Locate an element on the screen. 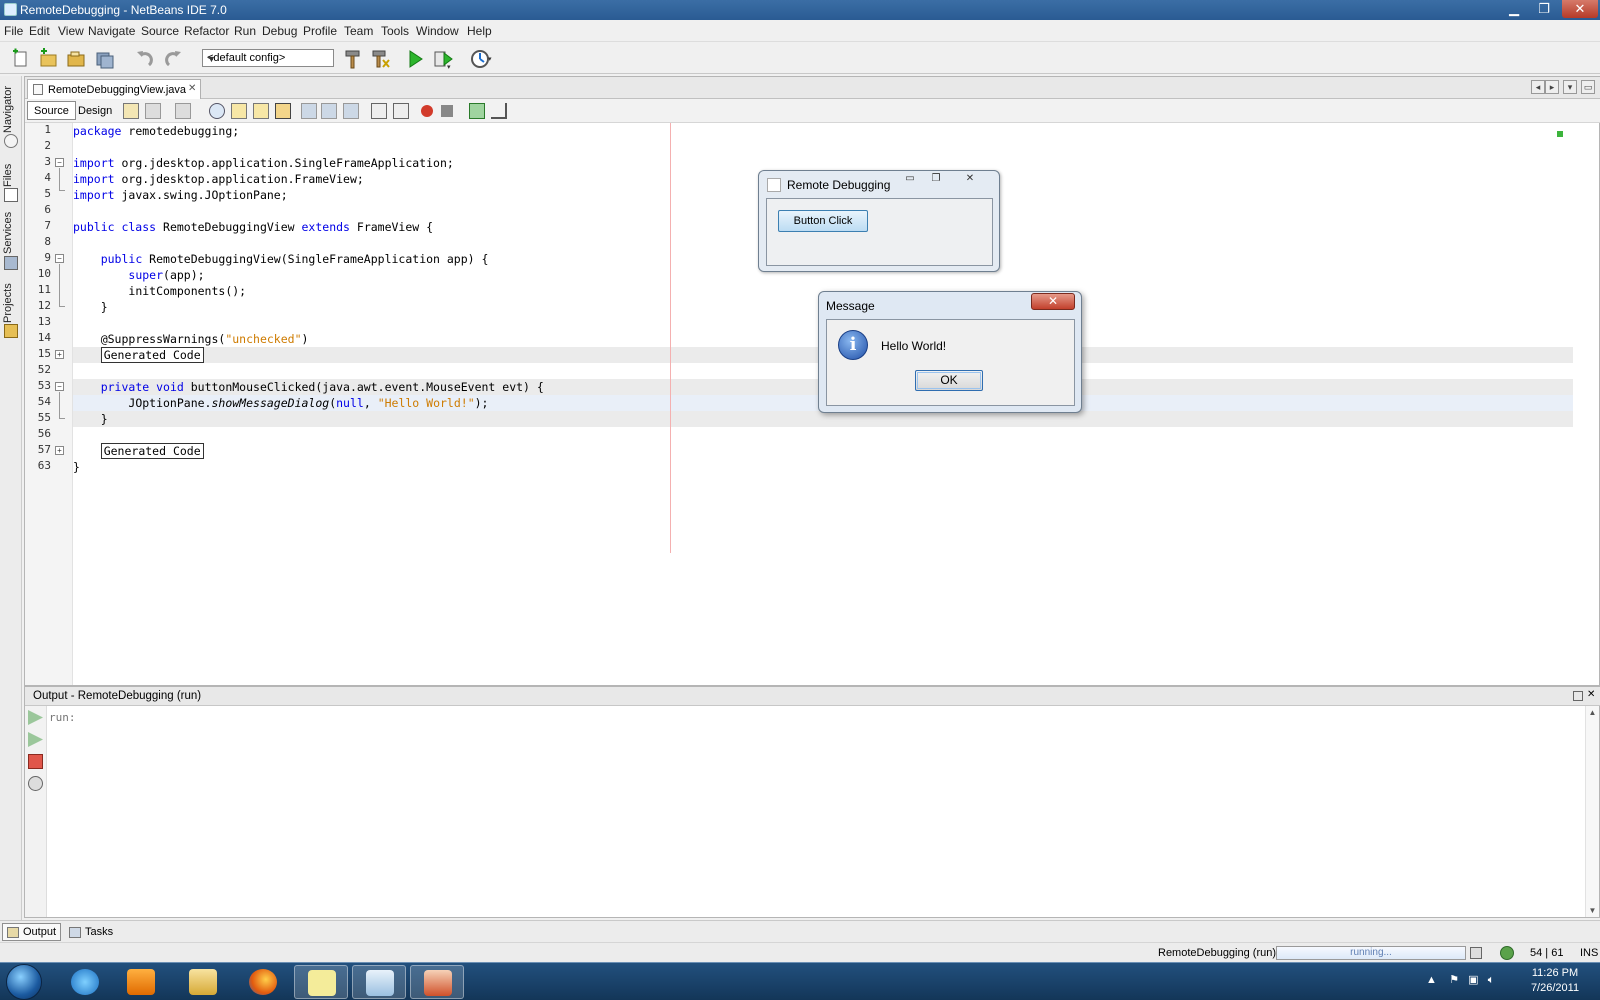 The height and width of the screenshot is (1000, 1600). find-next-icon is located at coordinates (261, 111).